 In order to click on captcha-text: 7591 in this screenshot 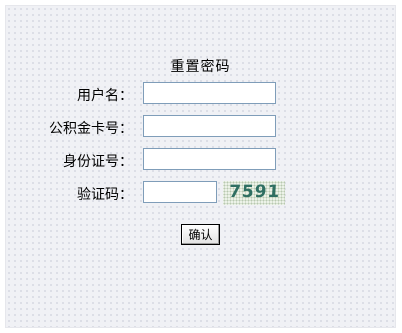, I will do `click(255, 192)`.